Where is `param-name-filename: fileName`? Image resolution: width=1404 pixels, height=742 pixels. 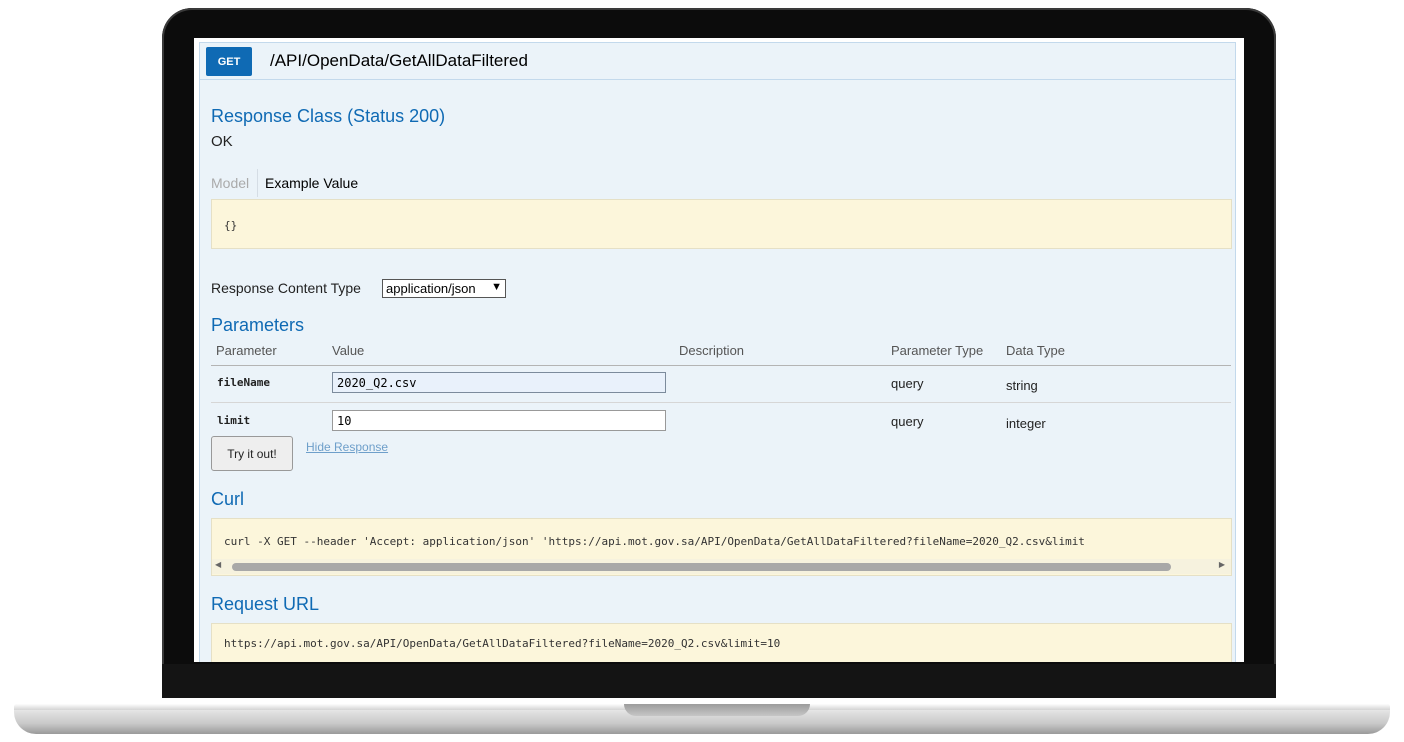
param-name-filename: fileName is located at coordinates (243, 382).